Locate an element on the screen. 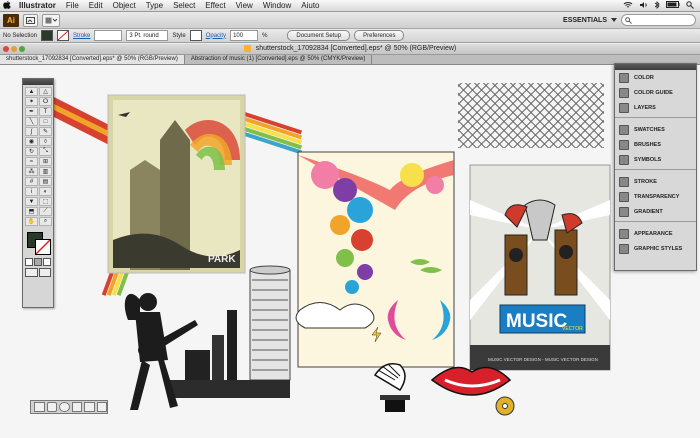 This screenshot has height=438, width=700. menu-window: Window is located at coordinates (277, 5).